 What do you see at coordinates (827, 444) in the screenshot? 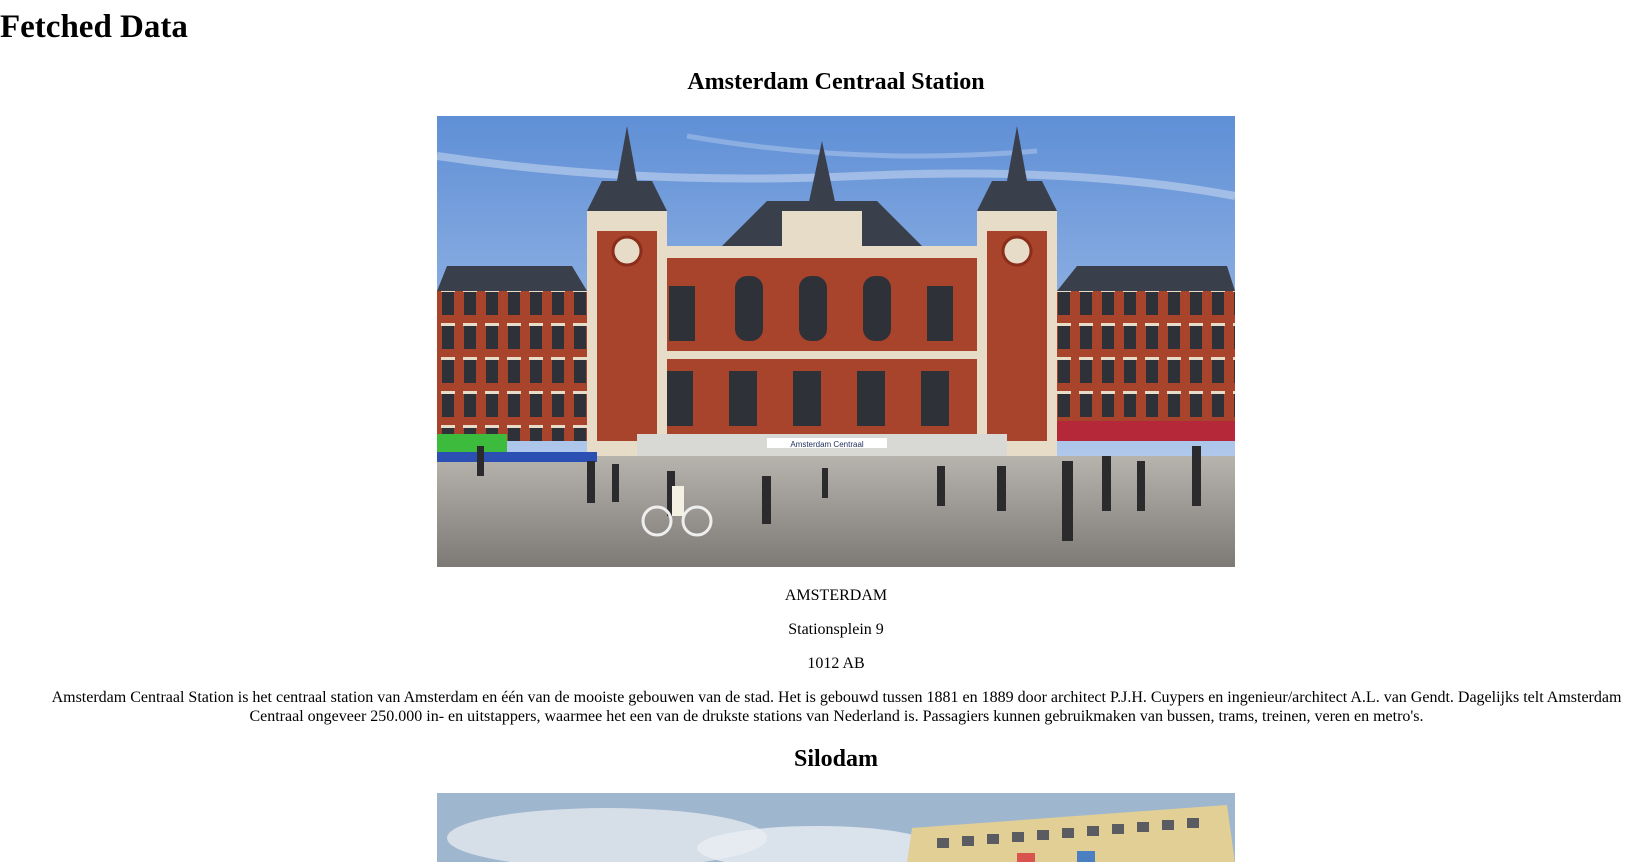
I see `station-sign: Amsterdam Centraal` at bounding box center [827, 444].